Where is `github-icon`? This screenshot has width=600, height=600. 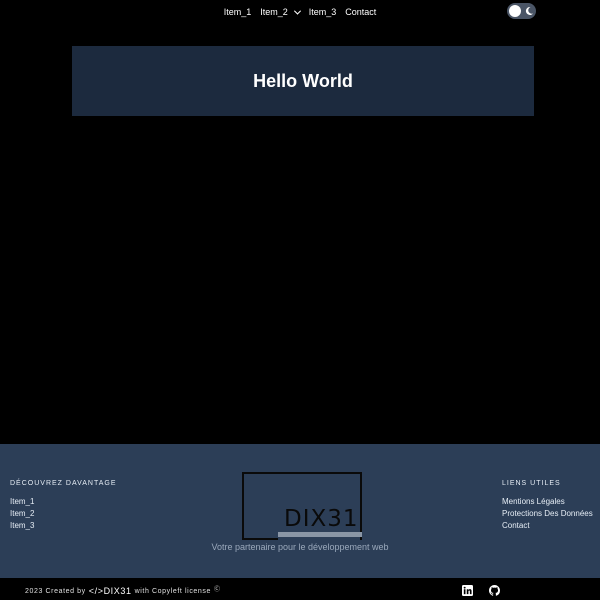 github-icon is located at coordinates (494, 590).